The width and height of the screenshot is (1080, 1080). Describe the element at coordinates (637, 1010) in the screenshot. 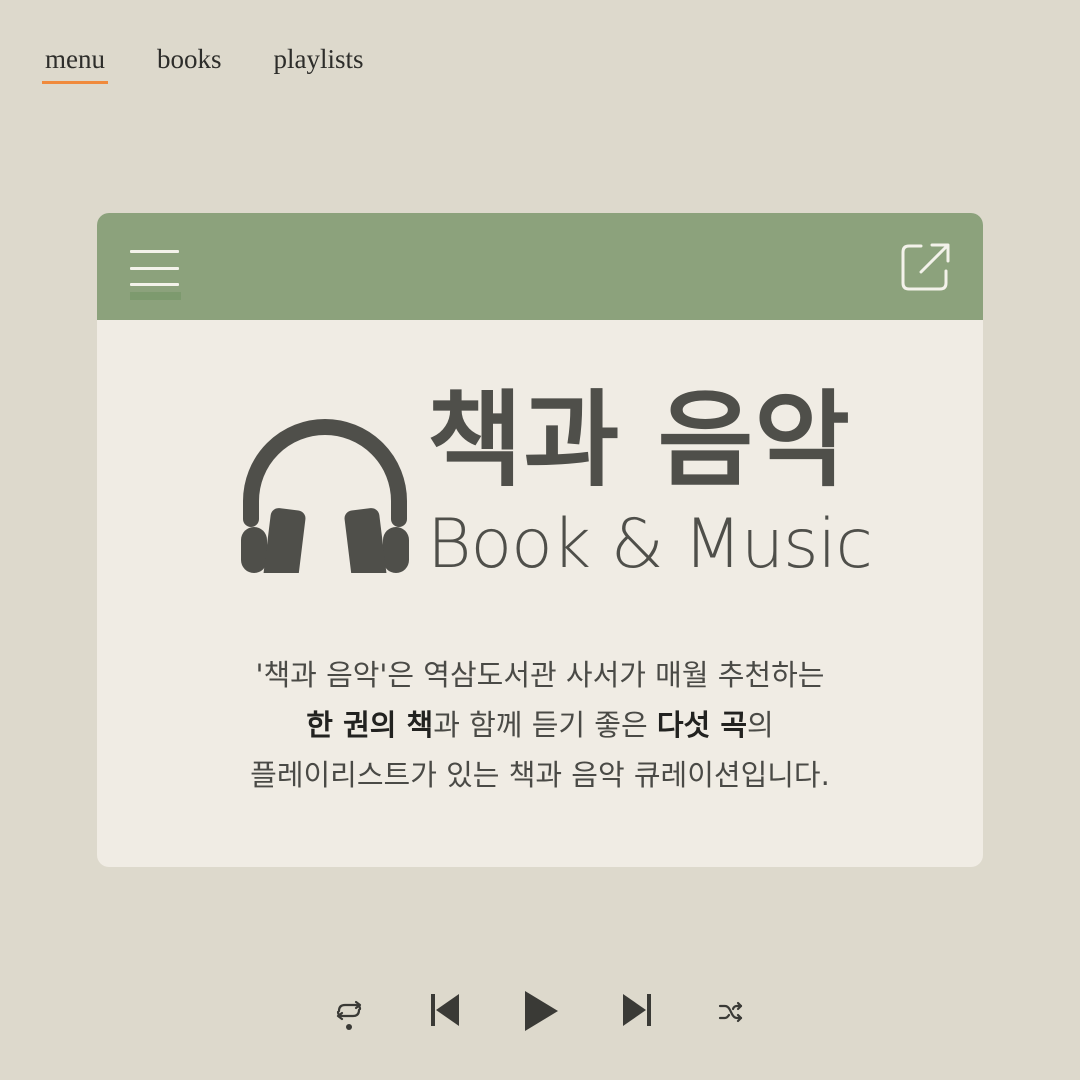

I see `next-icon` at that location.